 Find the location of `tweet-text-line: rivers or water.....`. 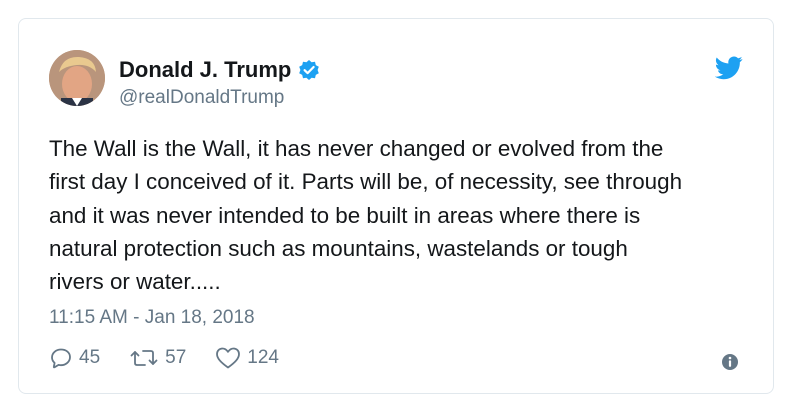

tweet-text-line: rivers or water..... is located at coordinates (135, 282).